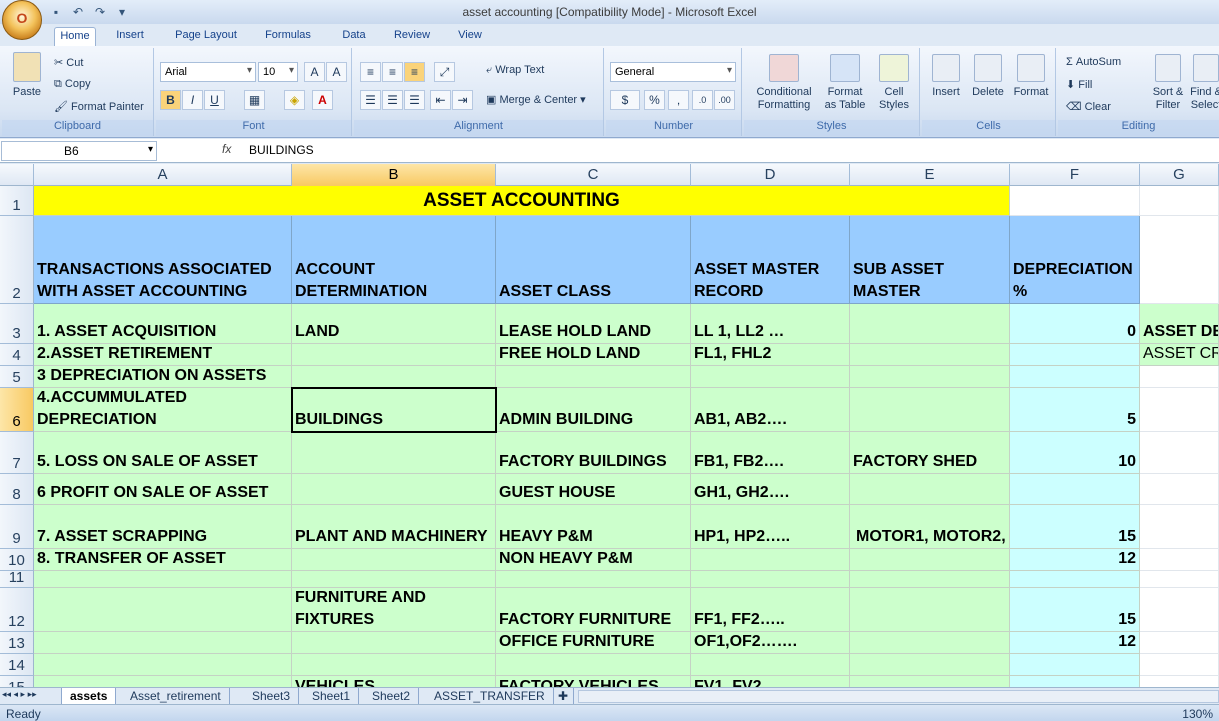 The width and height of the screenshot is (1219, 721). I want to click on column-header: E, so click(930, 175).